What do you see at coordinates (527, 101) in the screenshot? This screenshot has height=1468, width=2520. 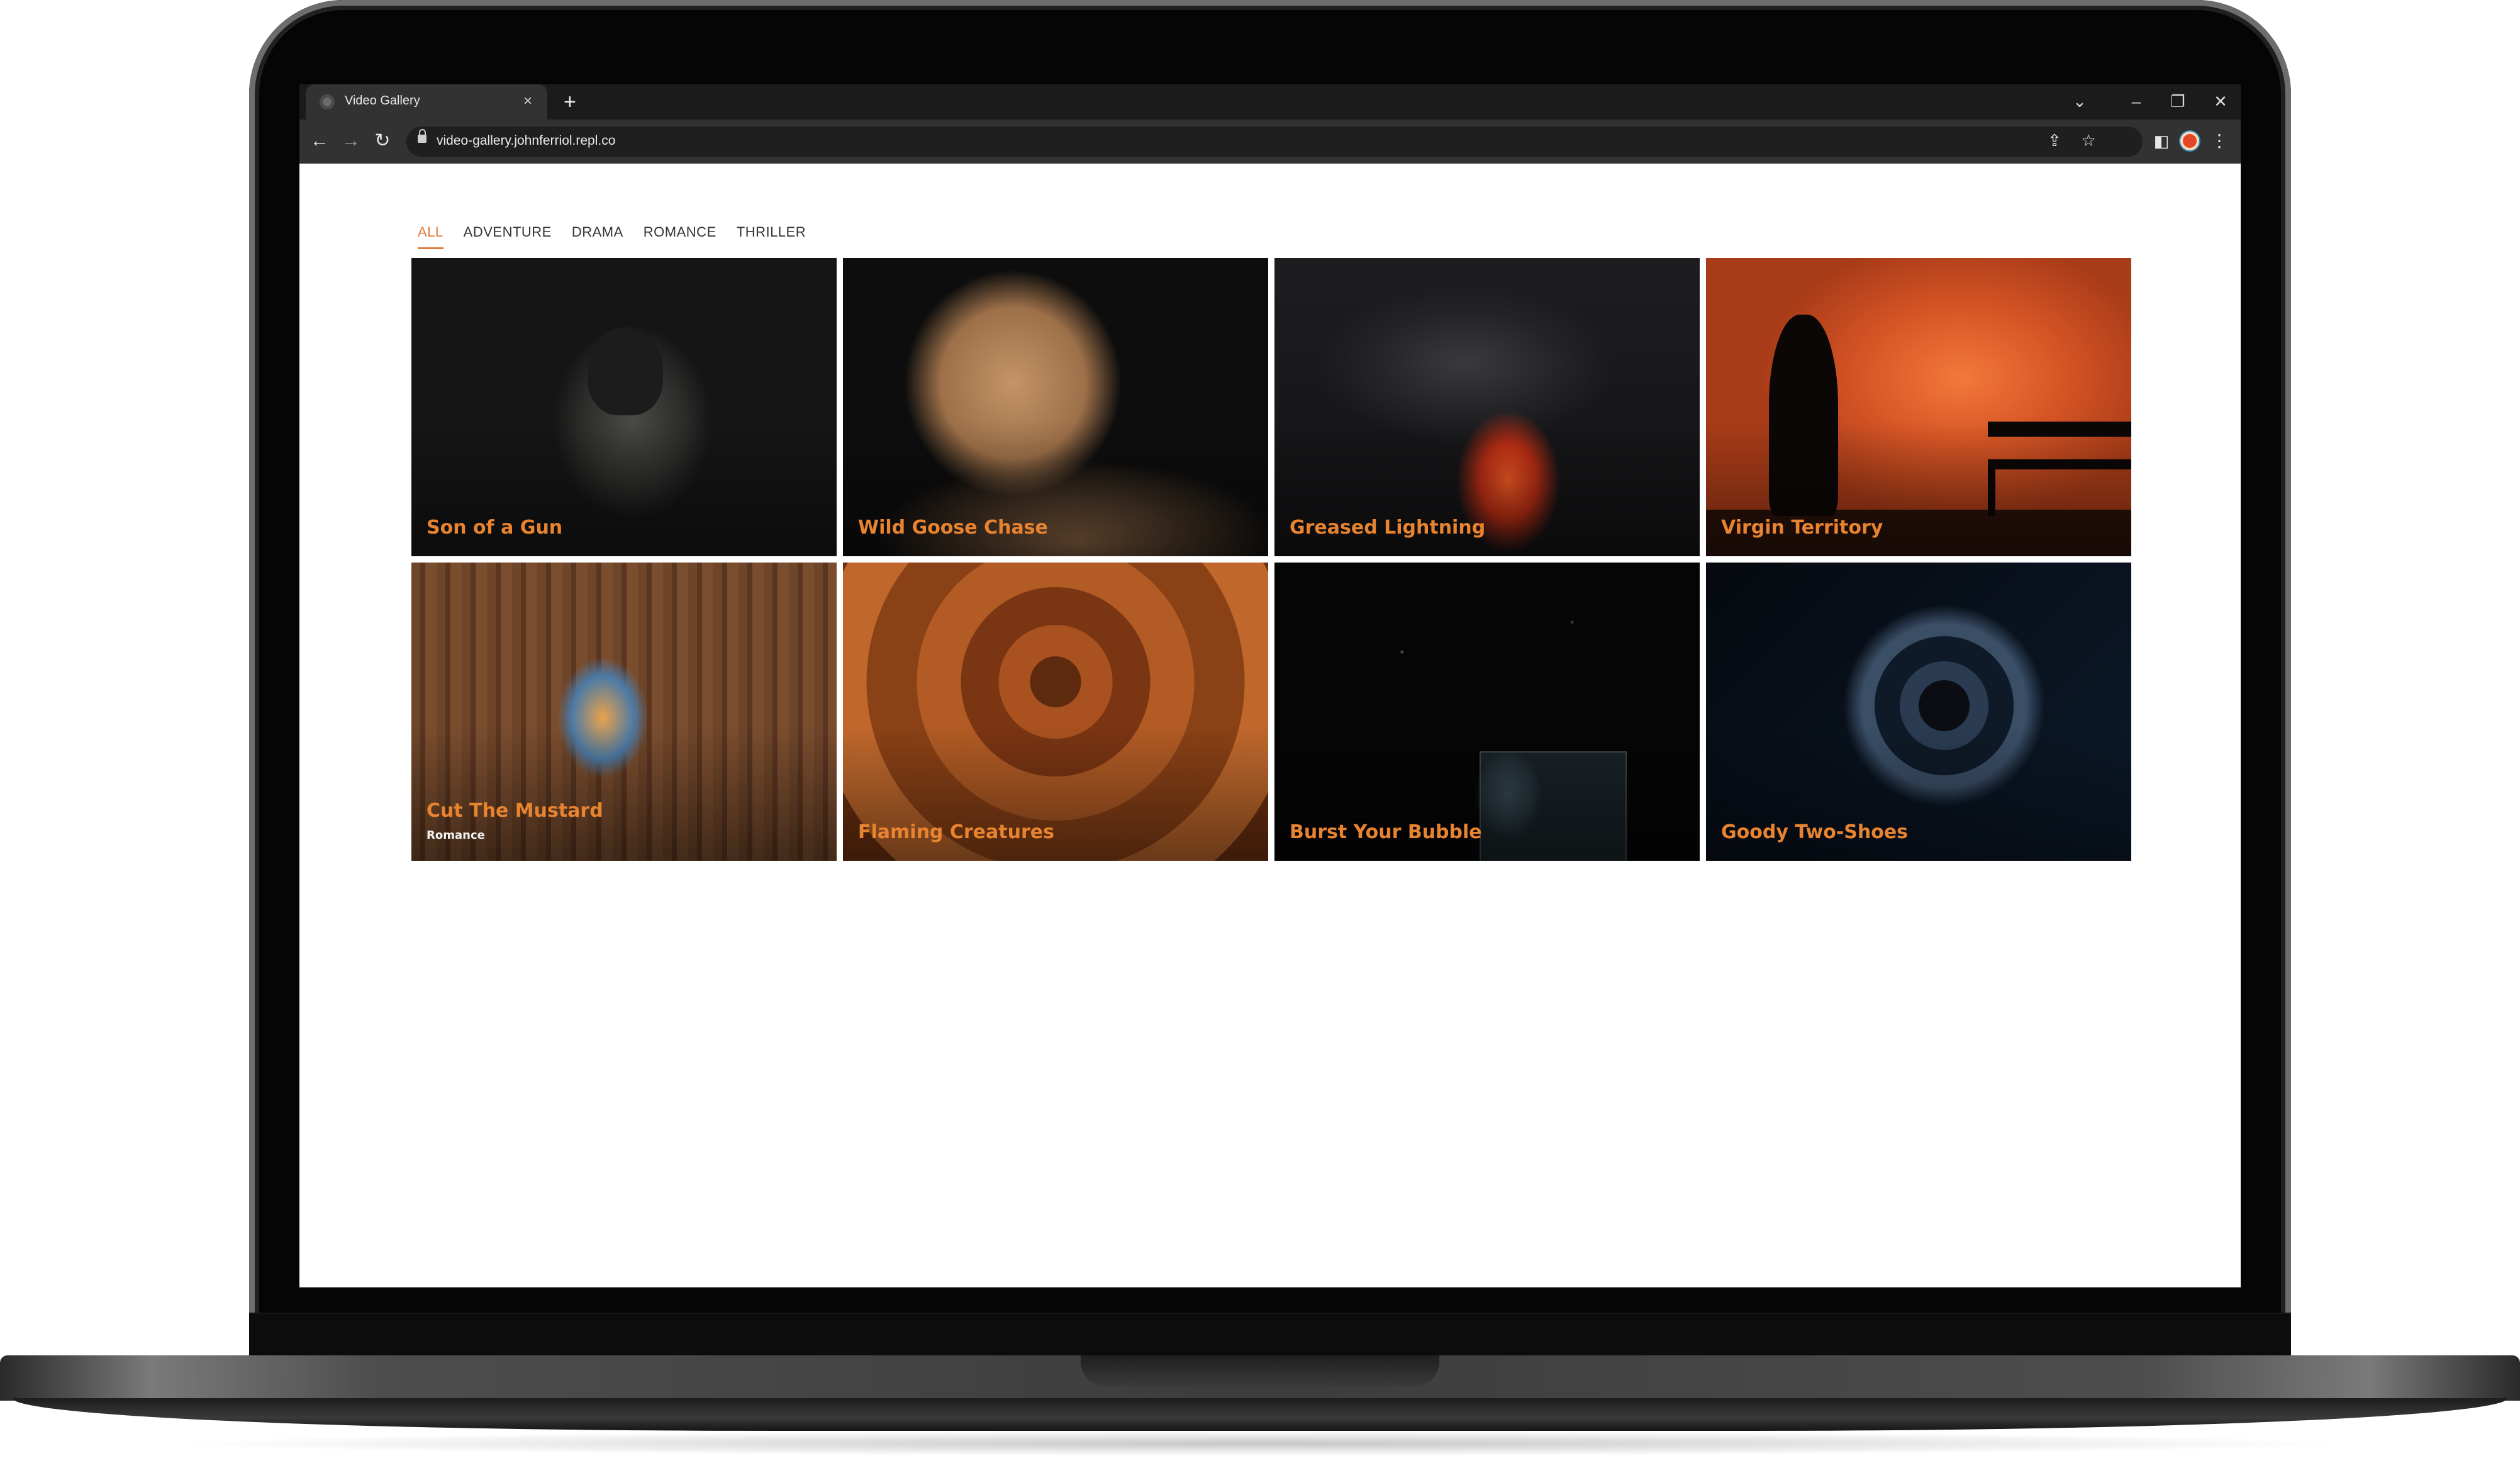 I see `close-tab-icon: ×` at bounding box center [527, 101].